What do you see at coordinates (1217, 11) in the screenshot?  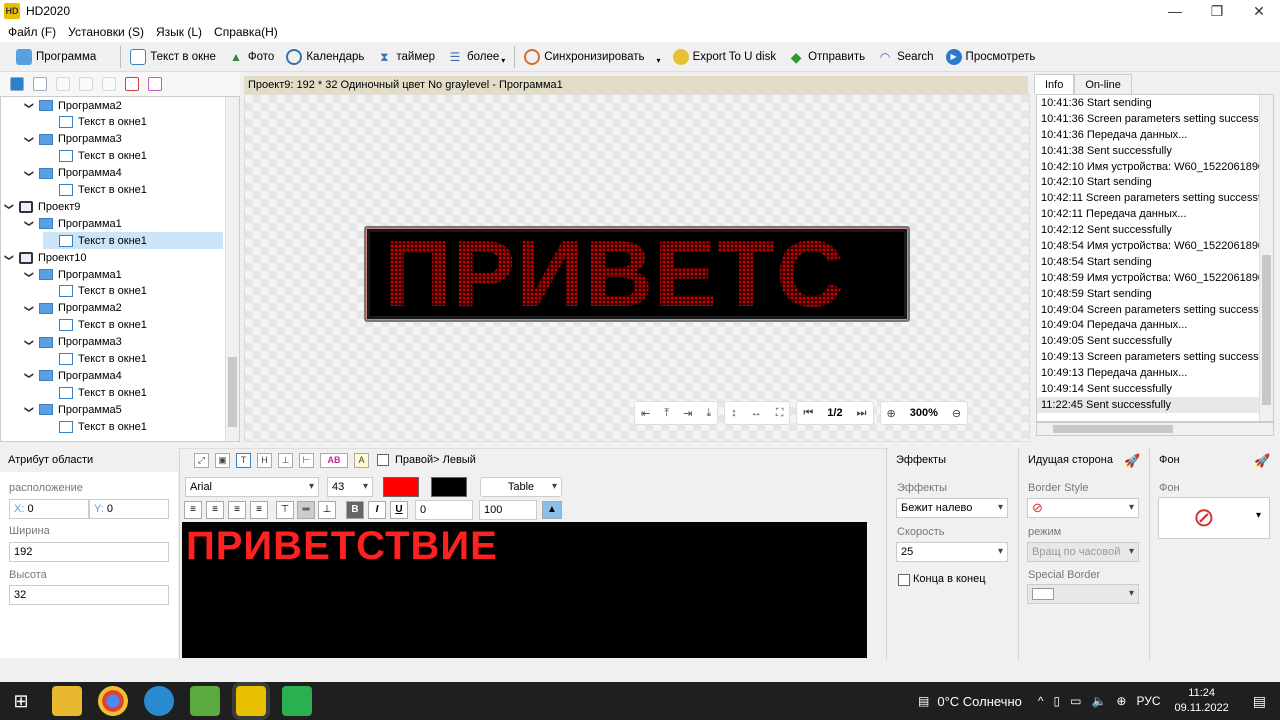 I see `maximize-button: ❐` at bounding box center [1217, 11].